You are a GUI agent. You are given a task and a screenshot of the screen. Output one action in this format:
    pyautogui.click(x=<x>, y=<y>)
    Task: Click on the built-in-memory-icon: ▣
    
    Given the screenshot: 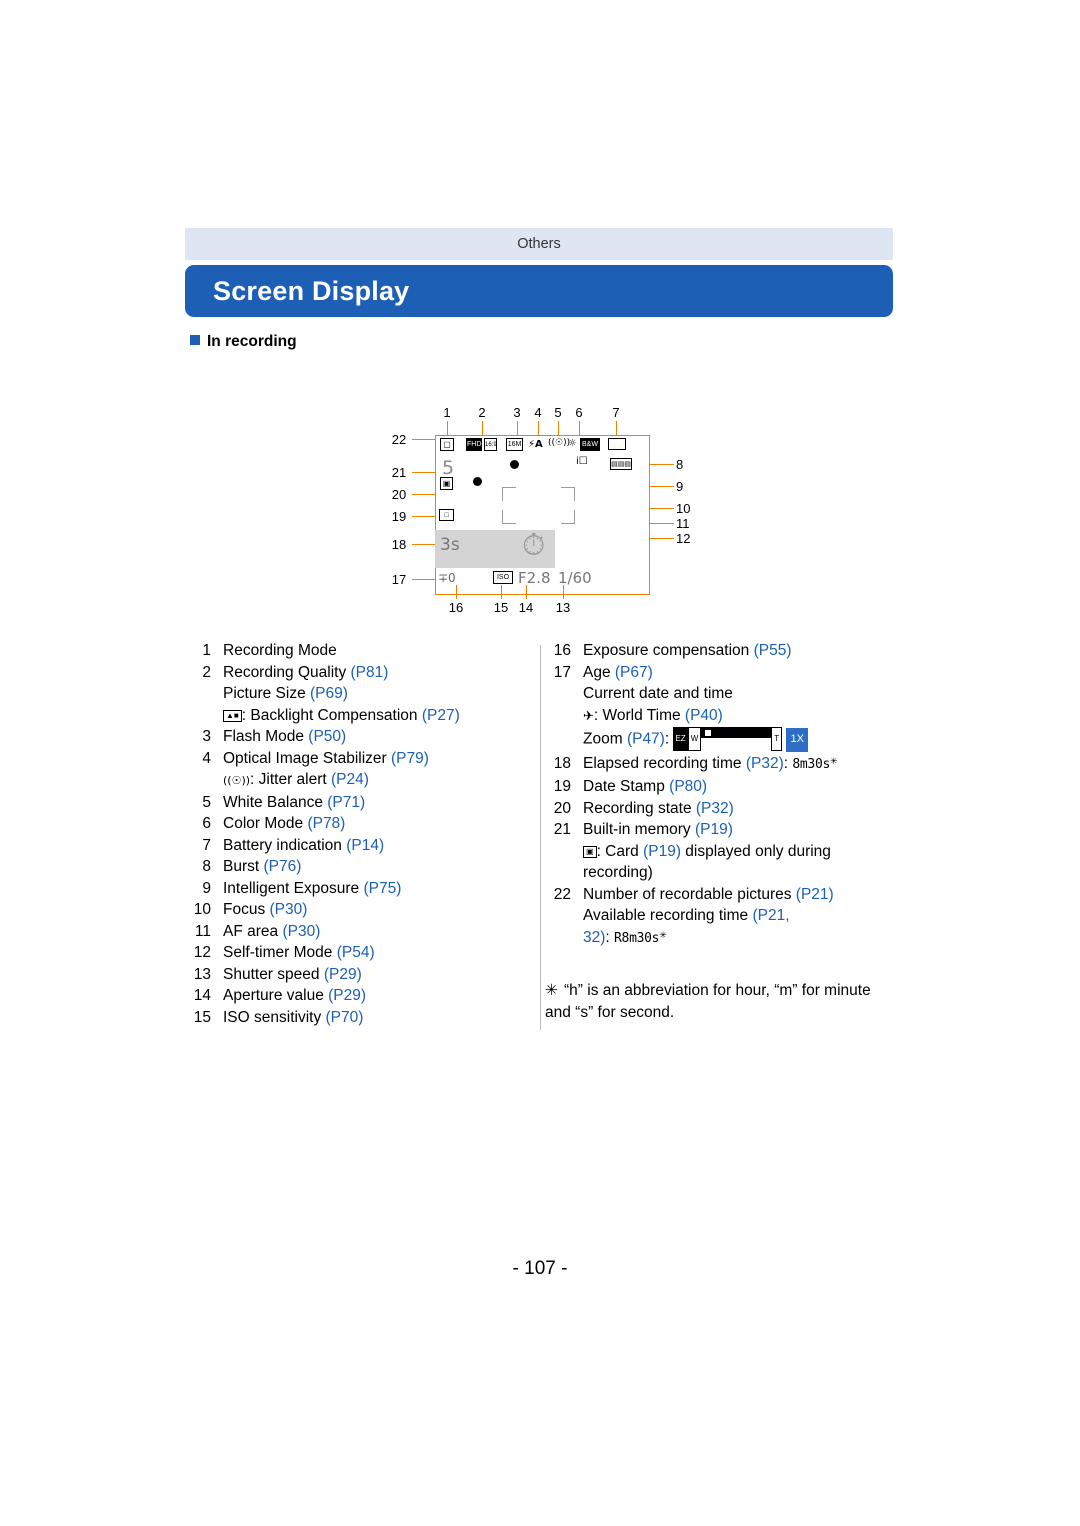 What is the action you would take?
    pyautogui.click(x=446, y=483)
    